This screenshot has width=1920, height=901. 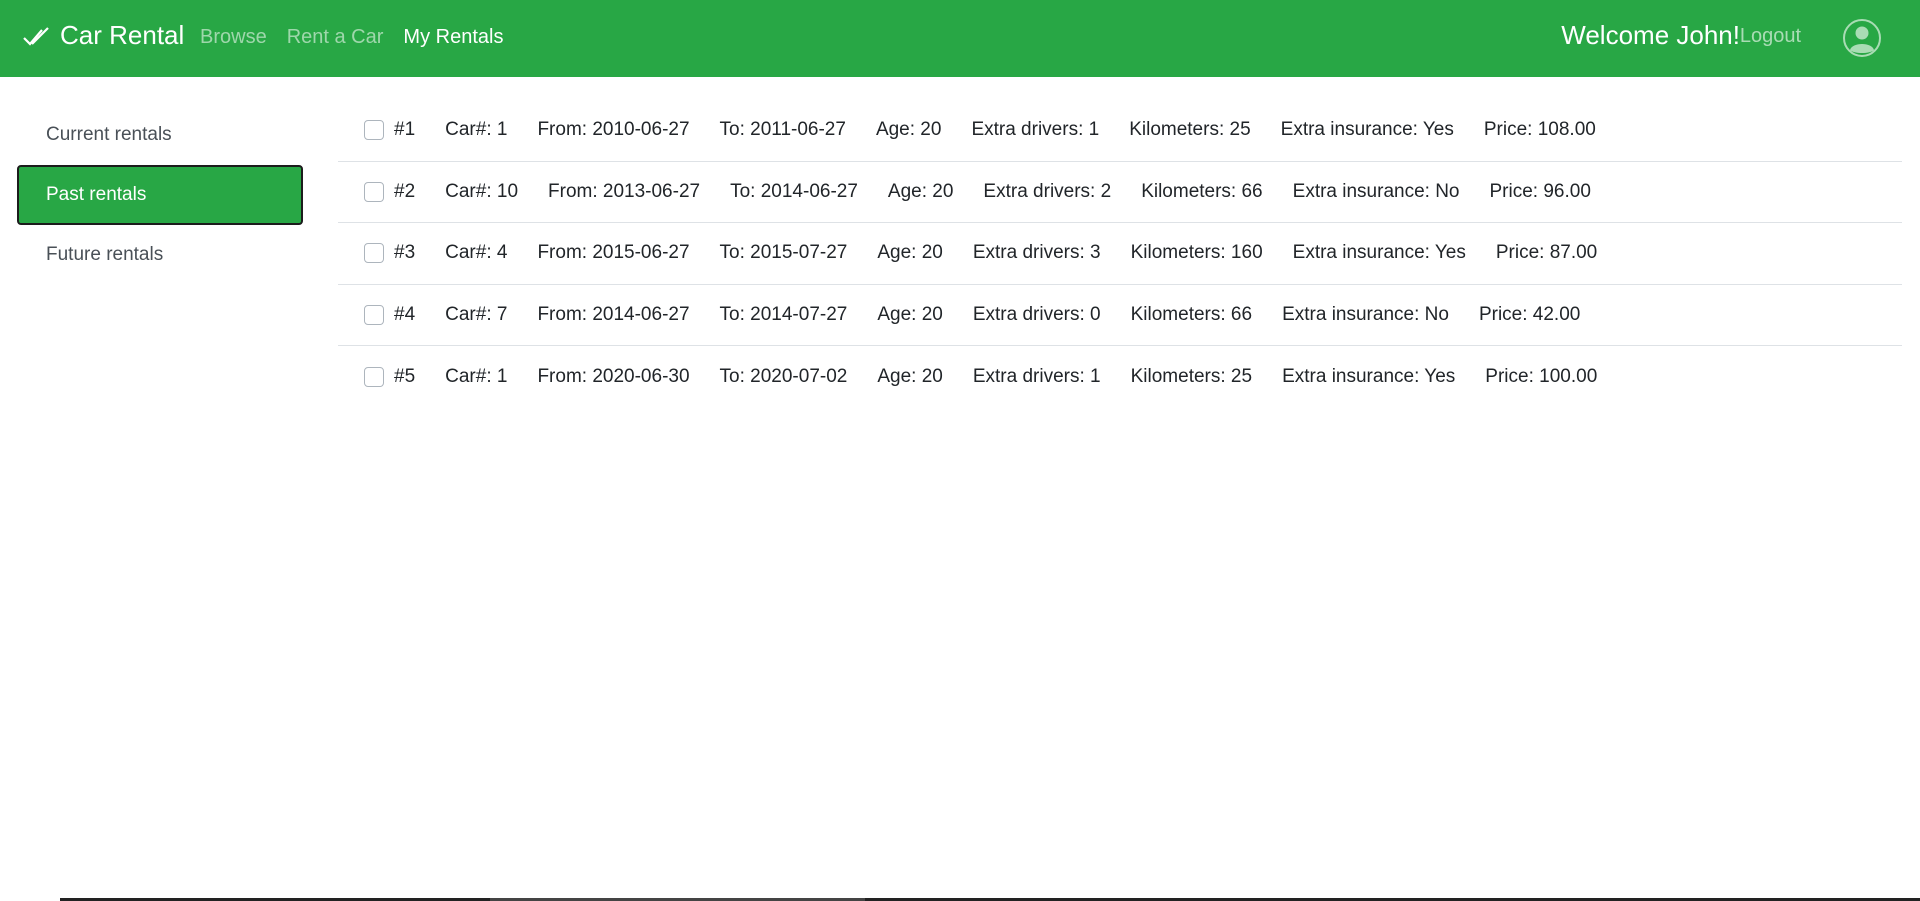 What do you see at coordinates (1036, 253) in the screenshot?
I see `rental-extra-drivers: Extra drivers: 3` at bounding box center [1036, 253].